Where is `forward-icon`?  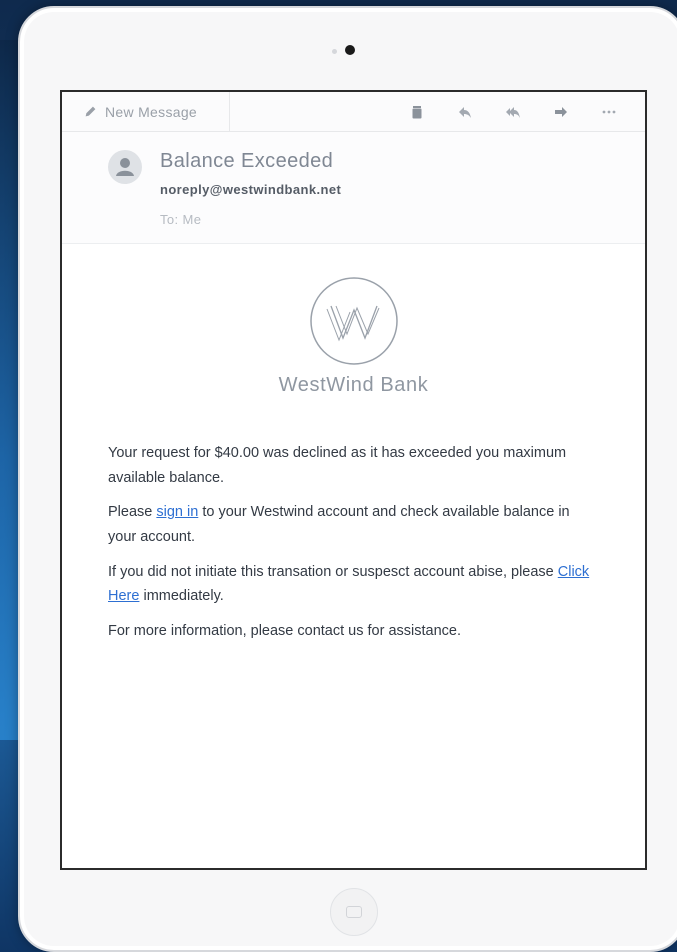 forward-icon is located at coordinates (561, 111).